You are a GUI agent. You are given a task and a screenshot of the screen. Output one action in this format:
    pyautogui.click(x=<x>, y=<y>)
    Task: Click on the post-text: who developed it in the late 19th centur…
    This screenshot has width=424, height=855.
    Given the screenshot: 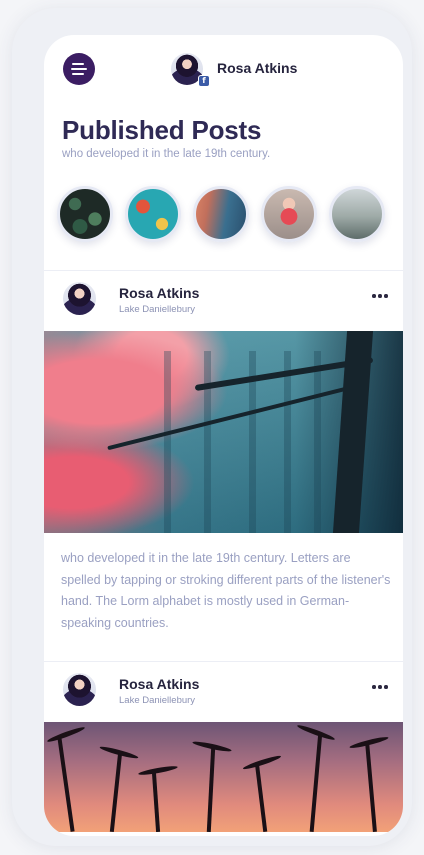 What is the action you would take?
    pyautogui.click(x=226, y=590)
    